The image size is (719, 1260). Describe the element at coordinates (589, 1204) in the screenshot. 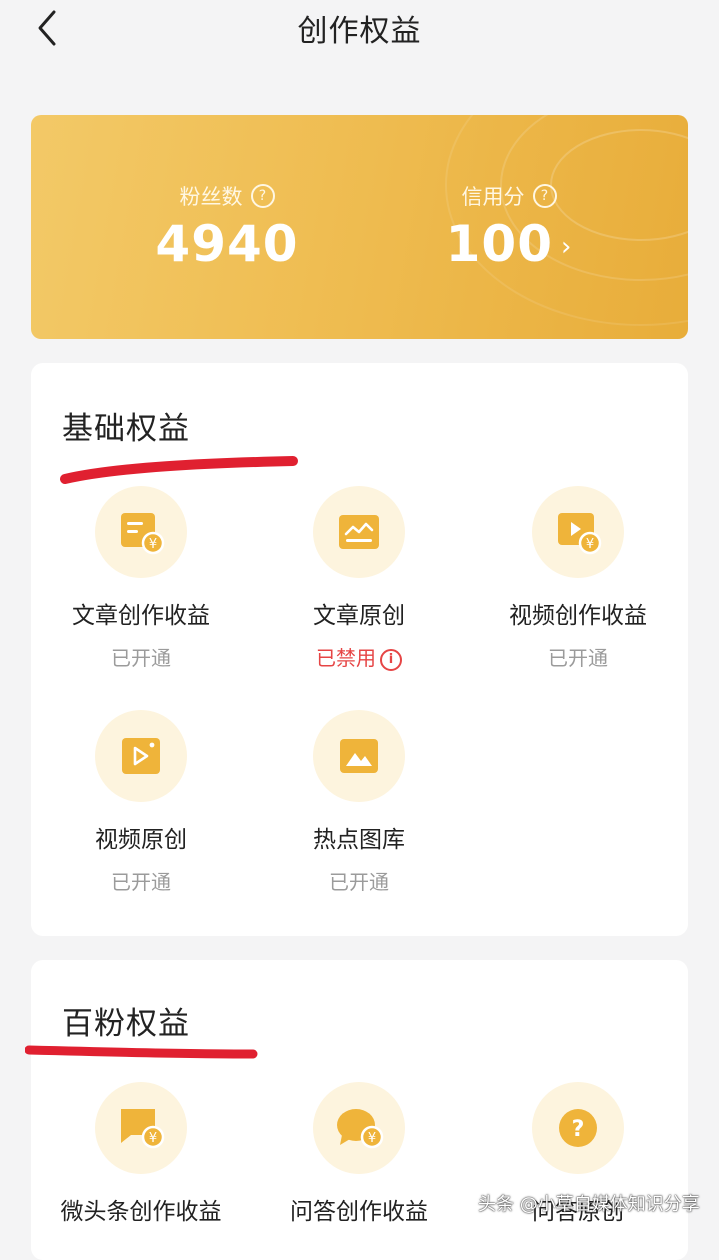

I see `watermark: 头条 @小草自媒体知识分享` at that location.